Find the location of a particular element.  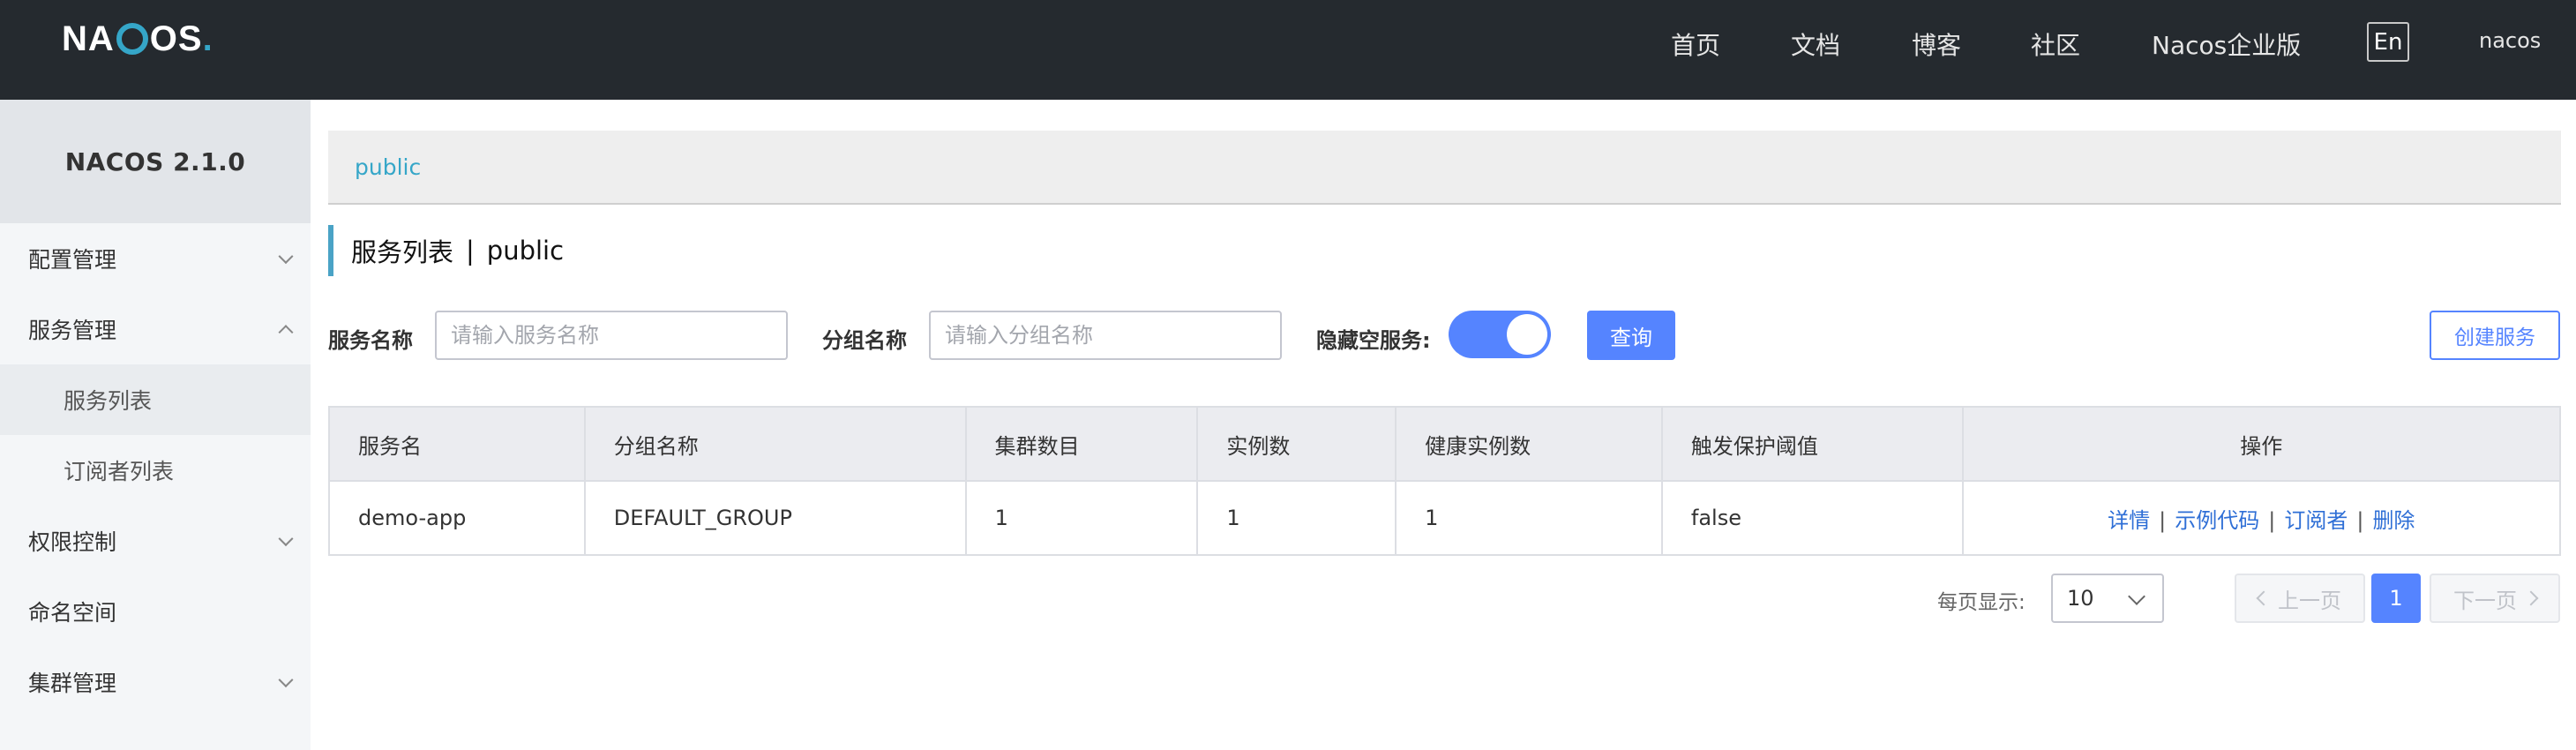

sidebar-item-config-management: 配置管理 is located at coordinates (156, 258).